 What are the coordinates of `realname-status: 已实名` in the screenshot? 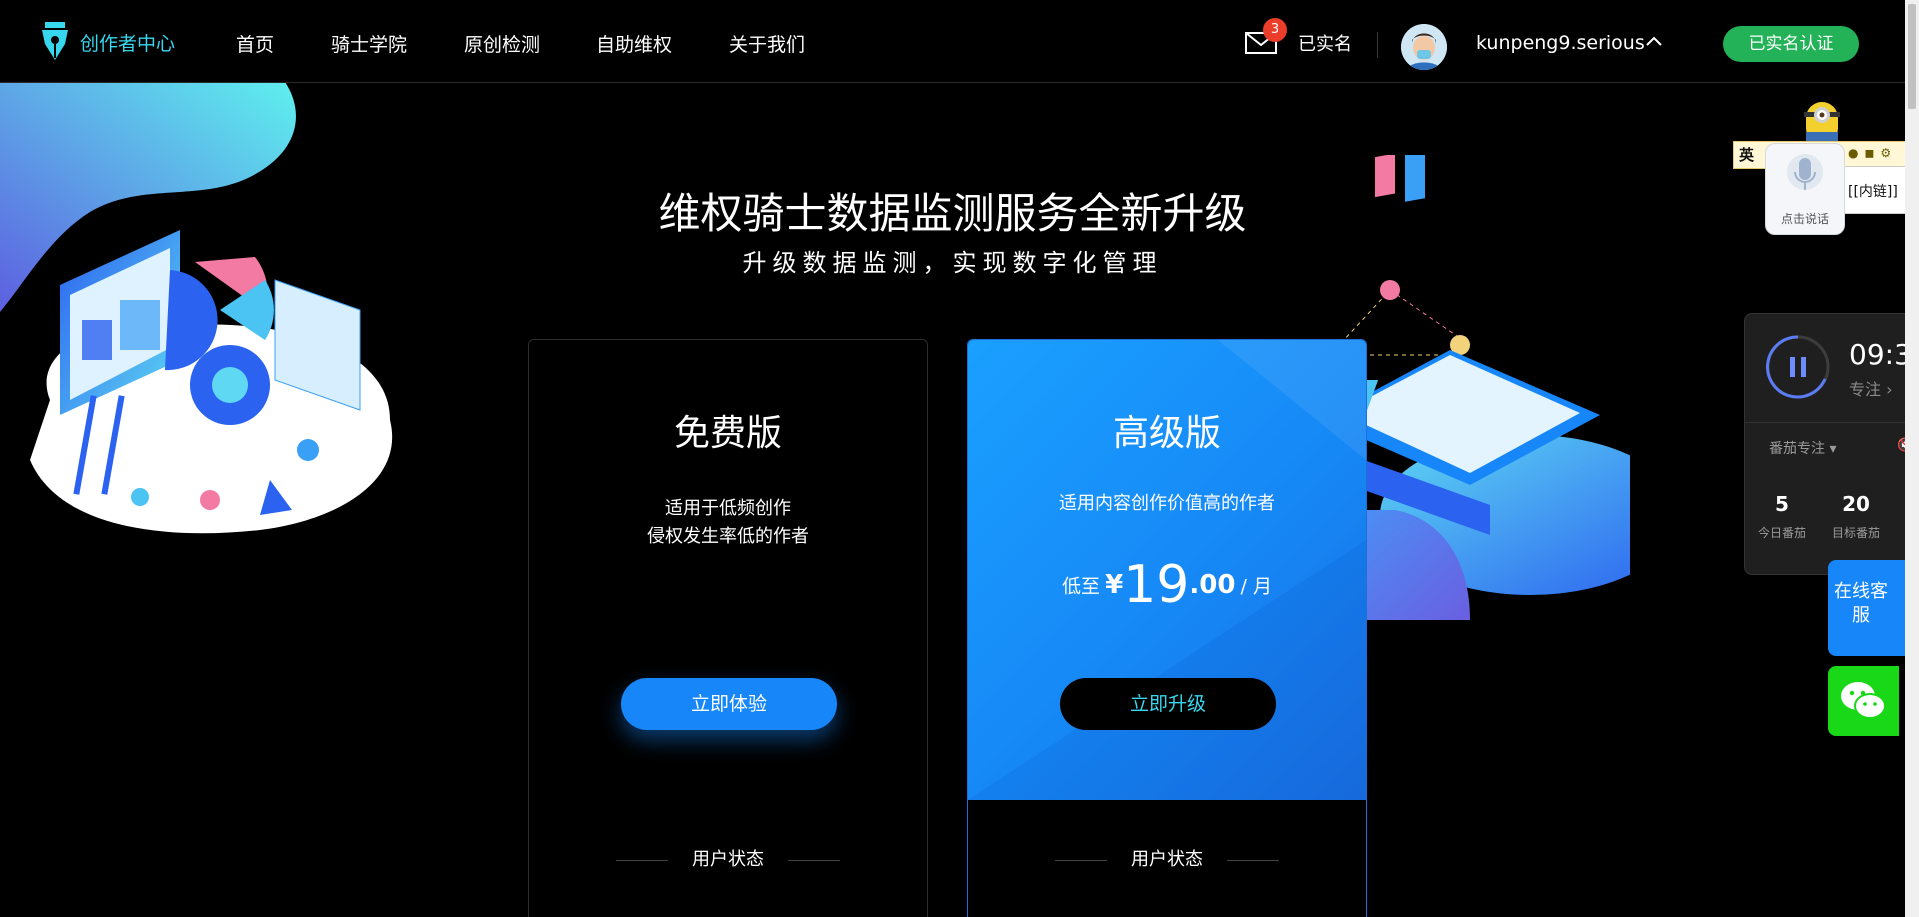 It's located at (1325, 43).